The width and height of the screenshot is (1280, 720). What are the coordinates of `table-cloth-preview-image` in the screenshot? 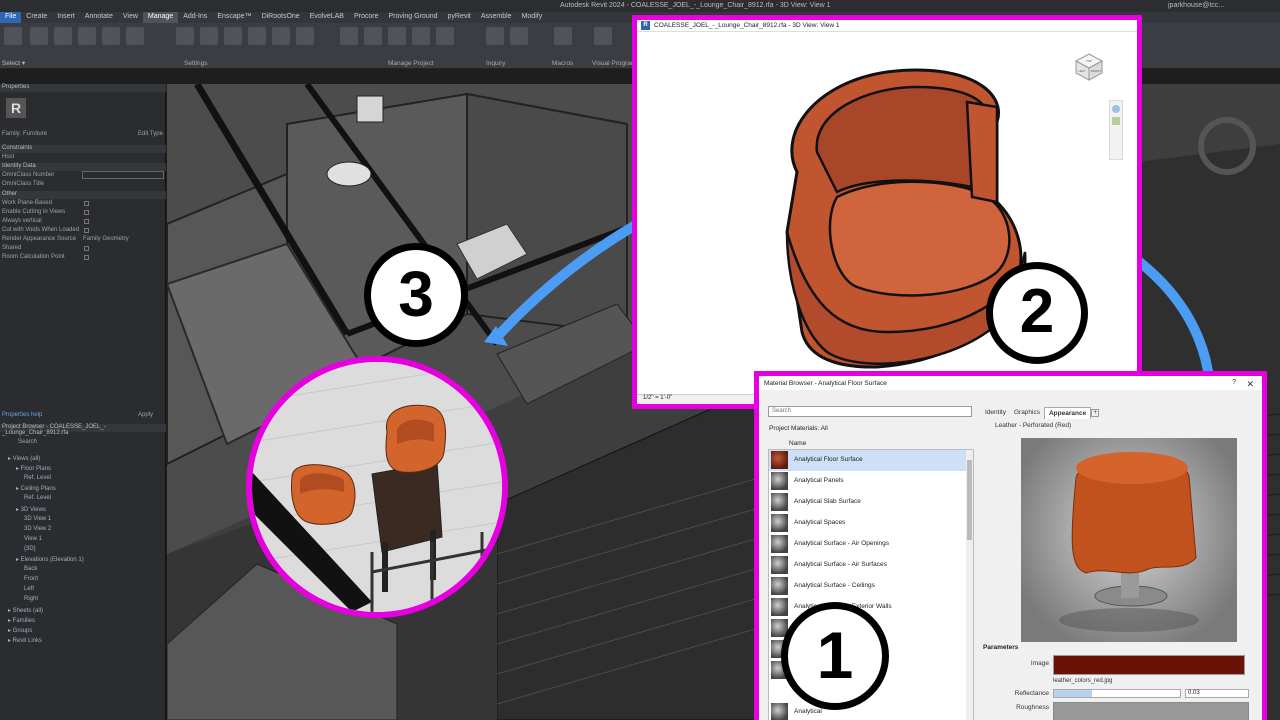 It's located at (1129, 542).